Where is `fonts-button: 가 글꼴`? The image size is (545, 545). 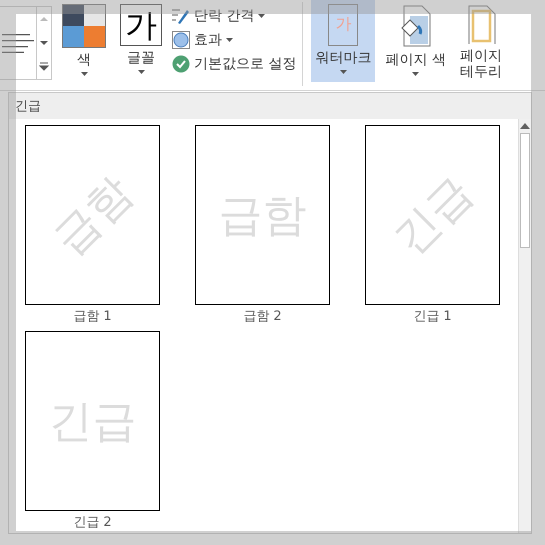 fonts-button: 가 글꼴 is located at coordinates (141, 41).